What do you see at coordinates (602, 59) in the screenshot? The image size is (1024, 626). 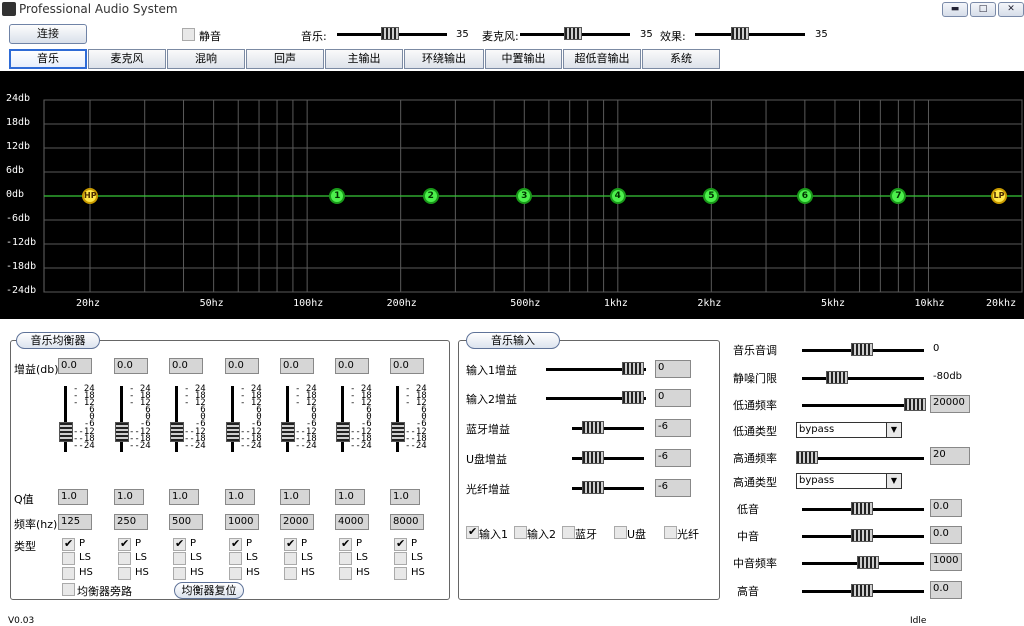 I see `tab-7: 超低音输出` at bounding box center [602, 59].